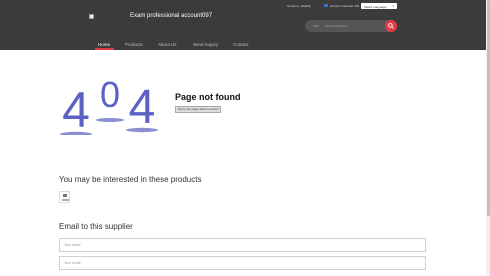  I want to click on error-404-illustration: 4 0 4, so click(109, 104).